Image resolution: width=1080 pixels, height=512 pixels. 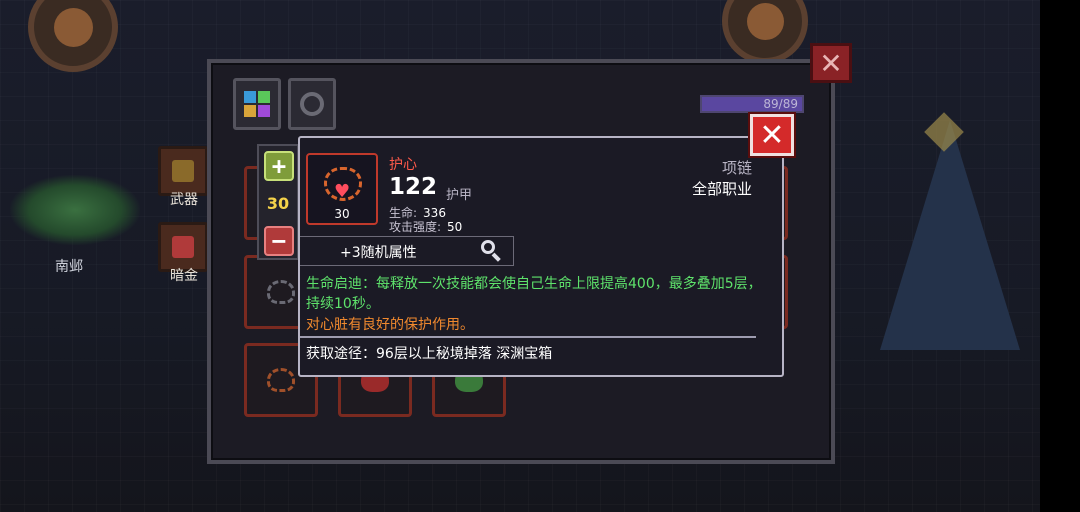 I want to click on item-class-restriction: 全部职业, so click(x=721, y=189).